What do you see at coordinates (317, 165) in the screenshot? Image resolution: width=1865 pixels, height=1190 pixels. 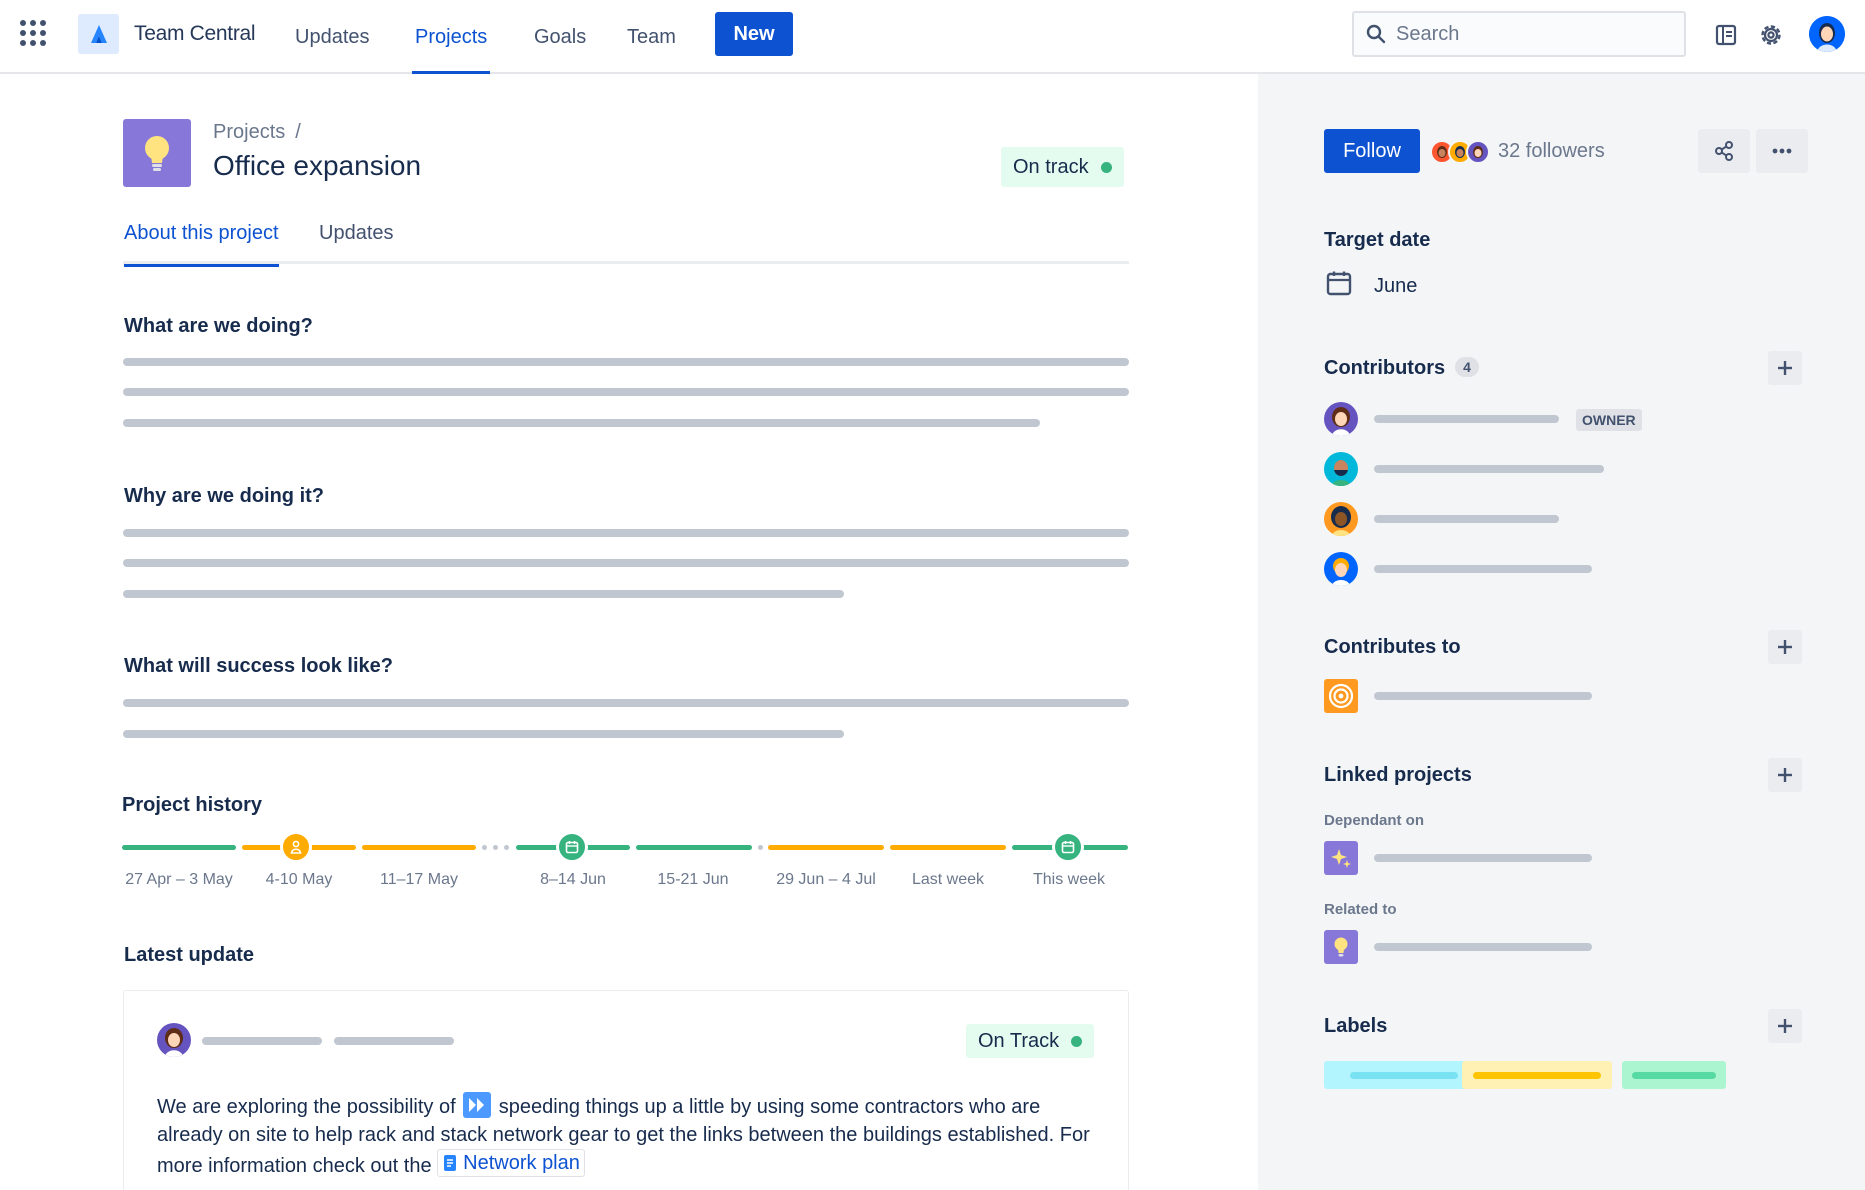 I see `page-title: Office expansion` at bounding box center [317, 165].